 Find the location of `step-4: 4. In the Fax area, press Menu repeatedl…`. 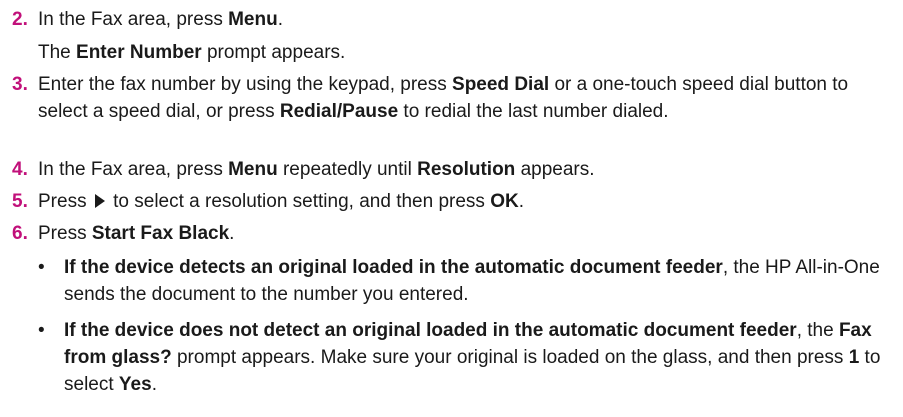

step-4: 4. In the Fax area, press Menu repeatedl… is located at coordinates (452, 169).